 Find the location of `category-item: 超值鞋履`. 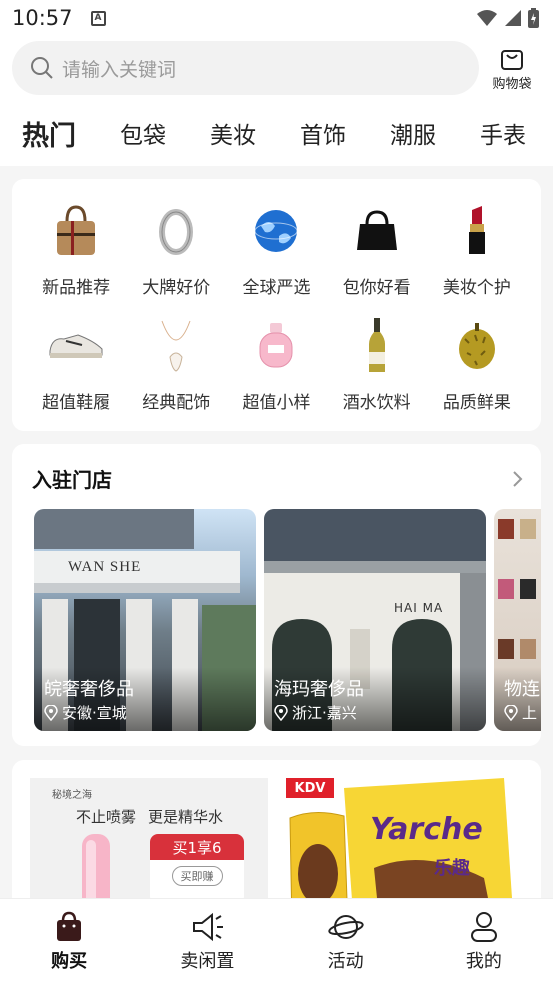

category-item: 超值鞋履 is located at coordinates (76, 364).